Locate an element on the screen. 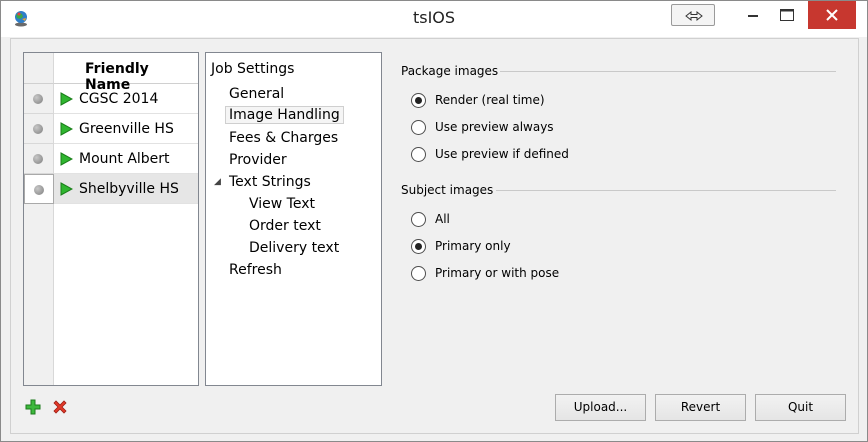  column-header-friendly-name: Friendly Name is located at coordinates (126, 73).